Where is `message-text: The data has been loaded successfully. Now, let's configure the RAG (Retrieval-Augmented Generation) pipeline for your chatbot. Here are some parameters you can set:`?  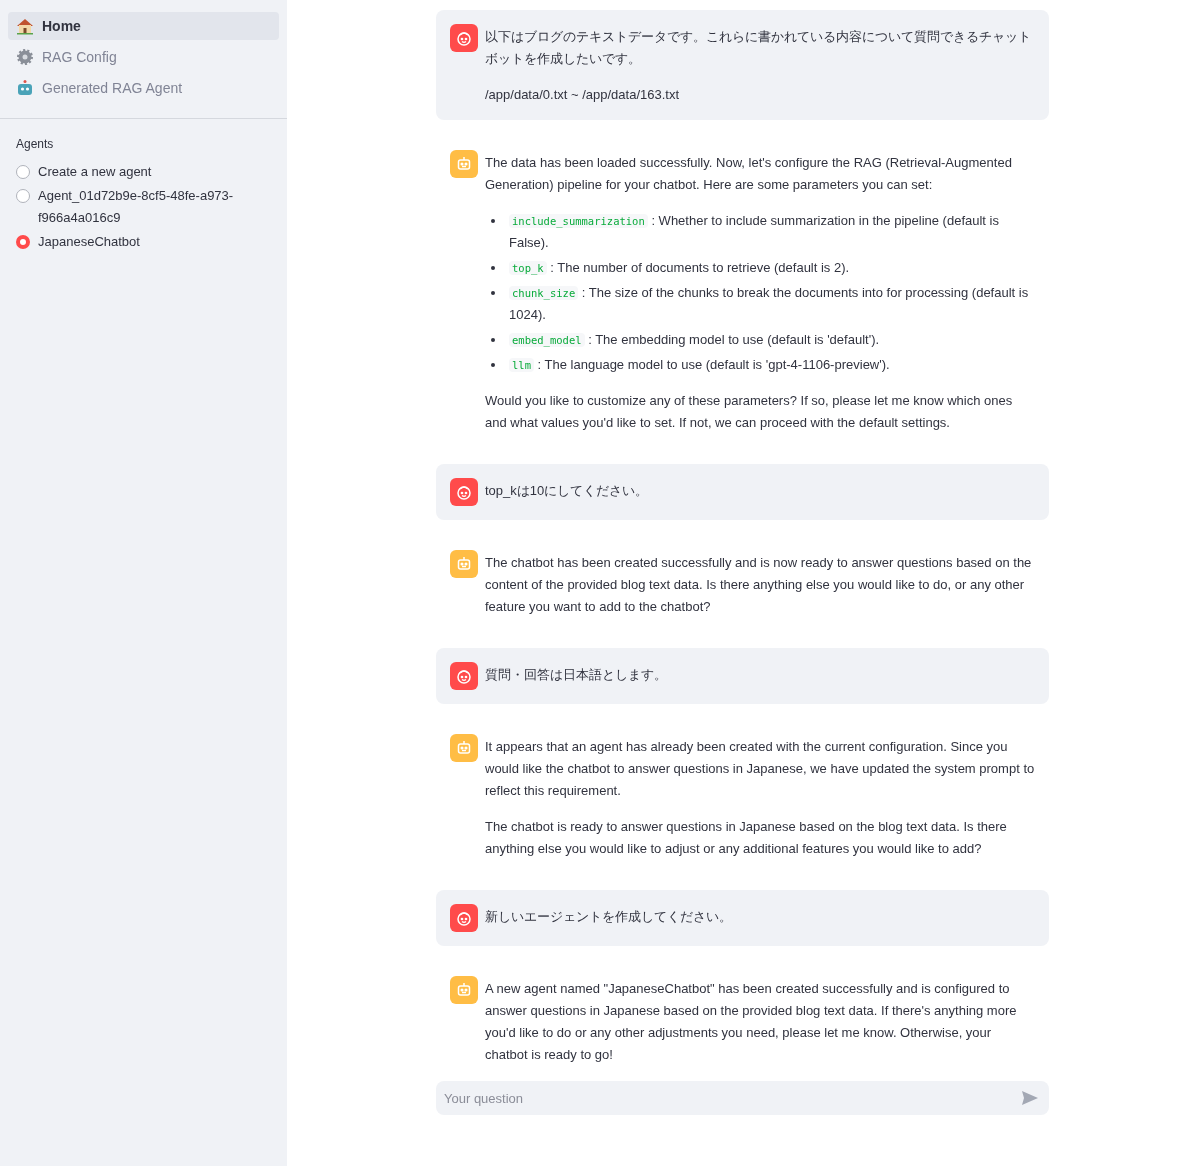
message-text: The data has been loaded successfully. Now, let's configure the RAG (Retrieval-Augmented Generation) pipeline for your chatbot. Here are some parameters you can set: is located at coordinates (749, 174).